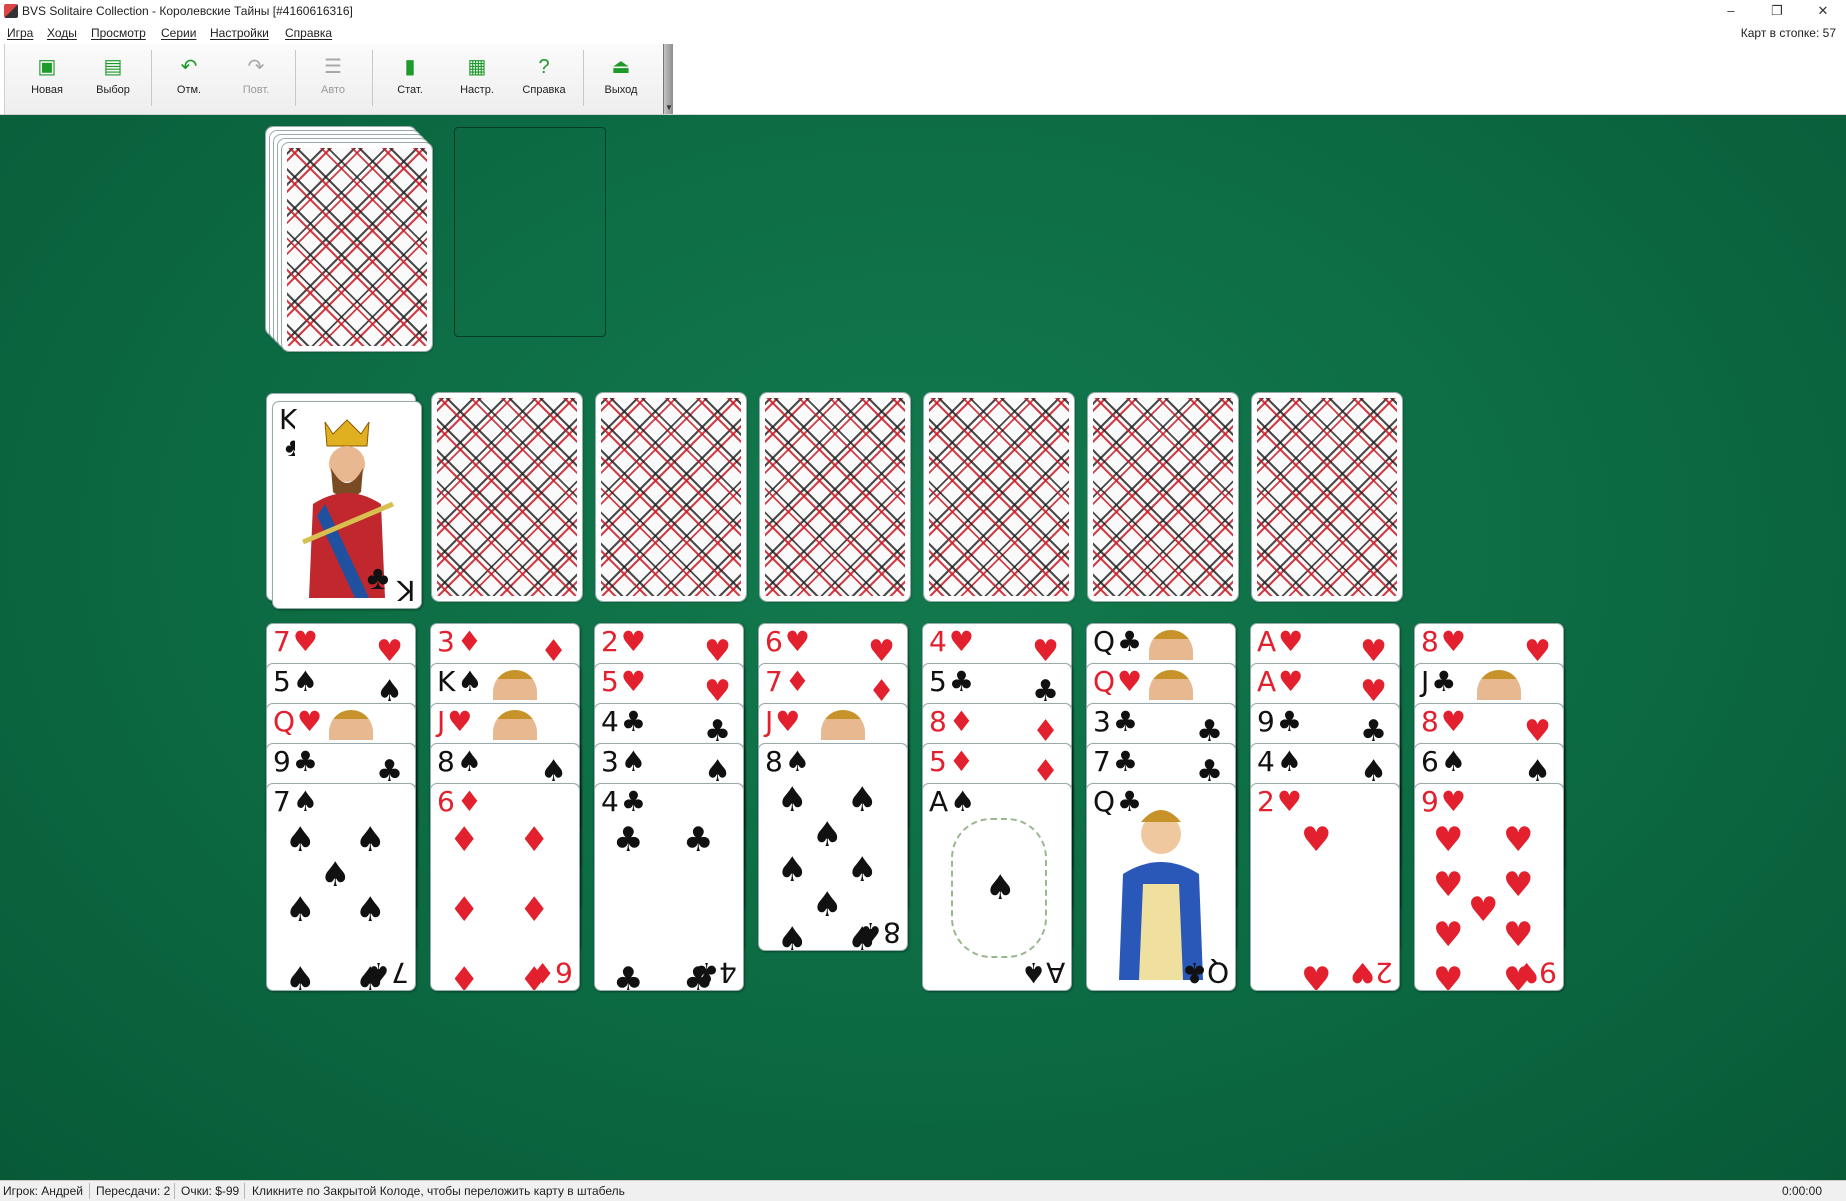  I want to click on redo-button: ↷ Повт., so click(256, 77).